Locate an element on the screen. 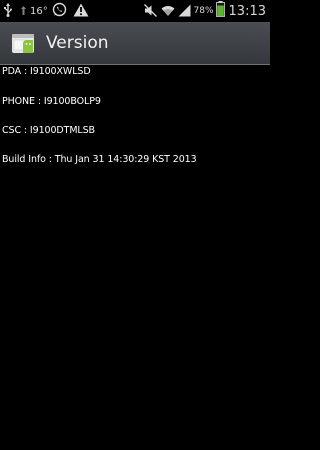 The height and width of the screenshot is (450, 320). mute-icon is located at coordinates (150, 11).